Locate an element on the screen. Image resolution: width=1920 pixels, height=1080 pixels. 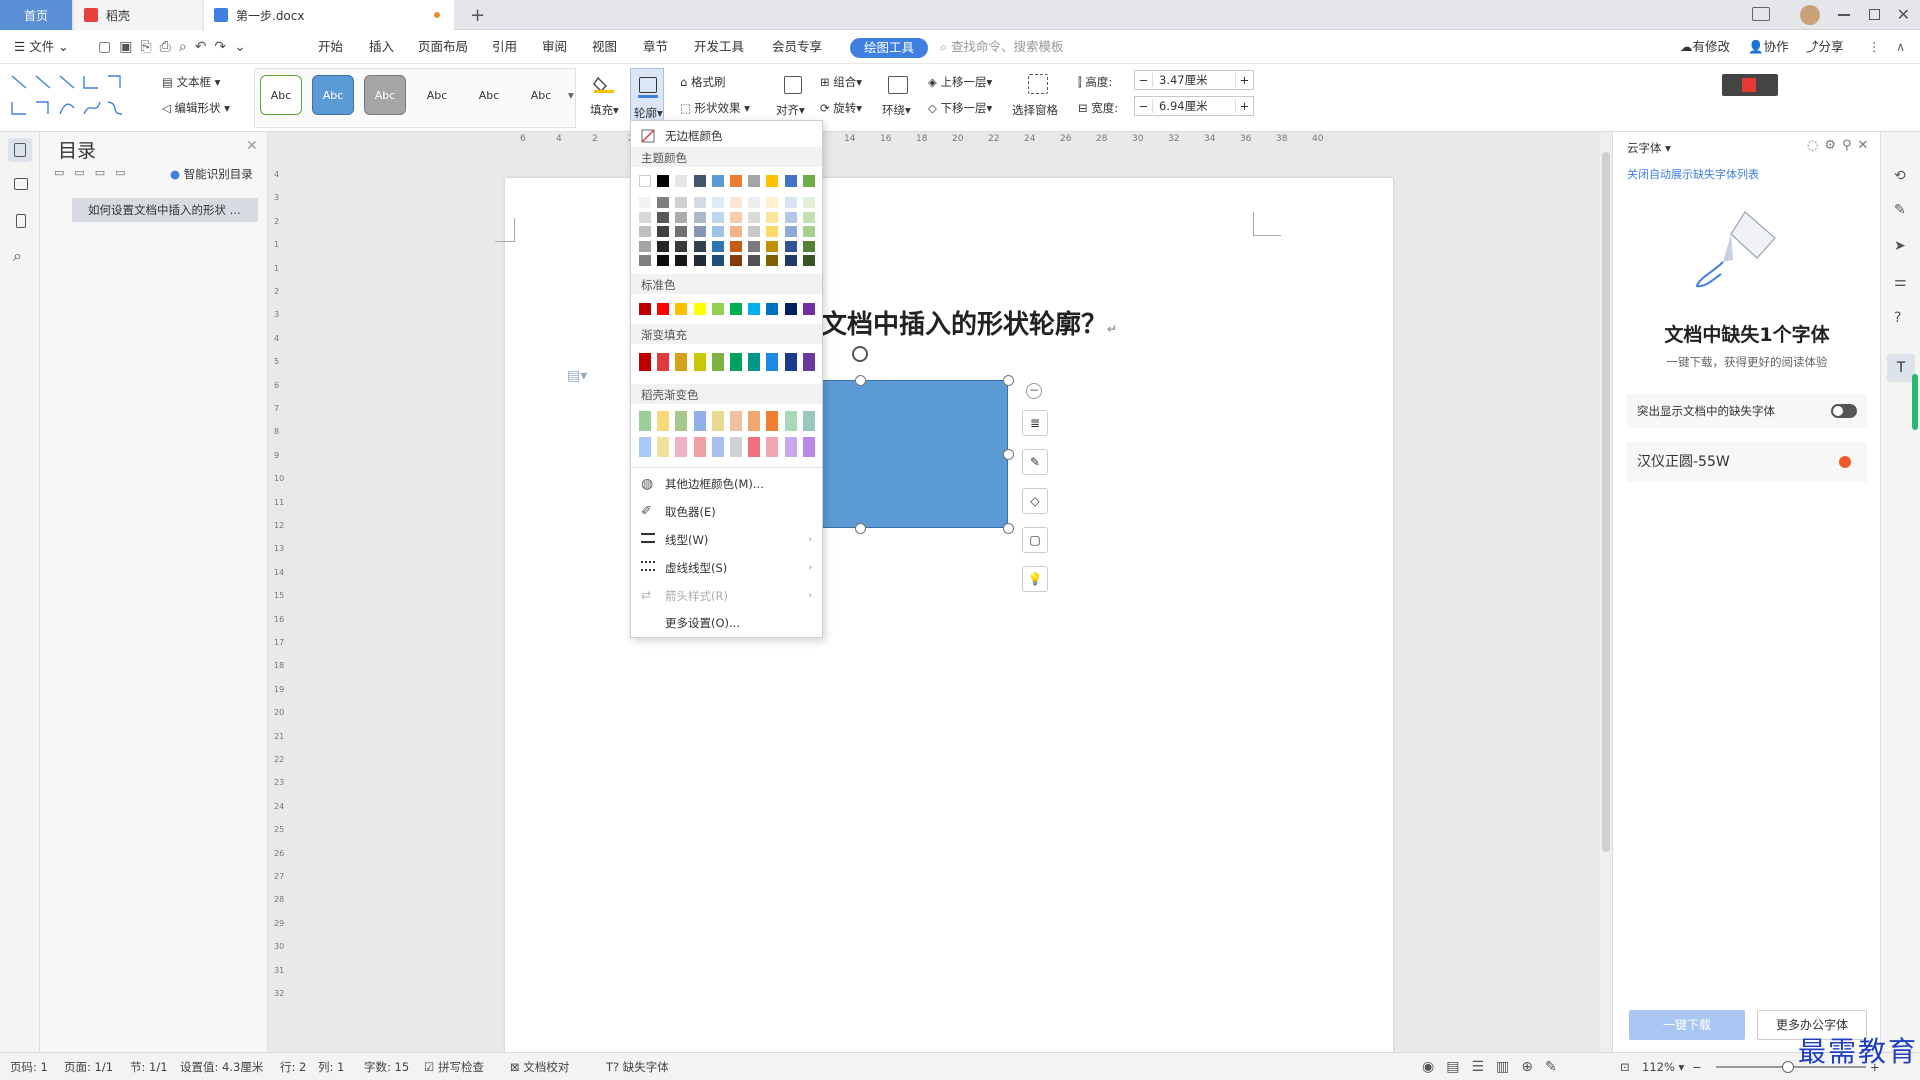
smart-toc-button: ● 智能识别目录 is located at coordinates (211, 174).